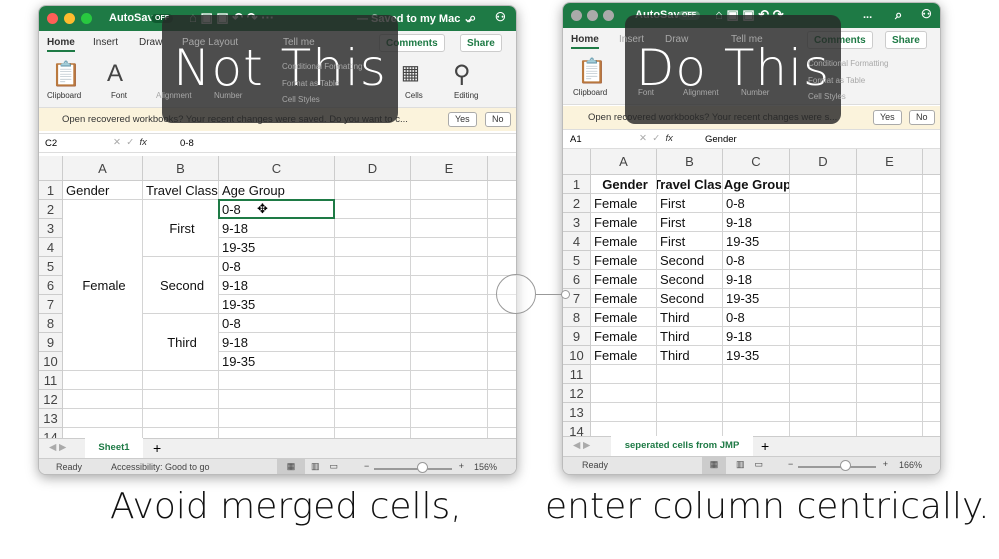 Image resolution: width=999 pixels, height=559 pixels. What do you see at coordinates (277, 168) in the screenshot?
I see `column-header: C` at bounding box center [277, 168].